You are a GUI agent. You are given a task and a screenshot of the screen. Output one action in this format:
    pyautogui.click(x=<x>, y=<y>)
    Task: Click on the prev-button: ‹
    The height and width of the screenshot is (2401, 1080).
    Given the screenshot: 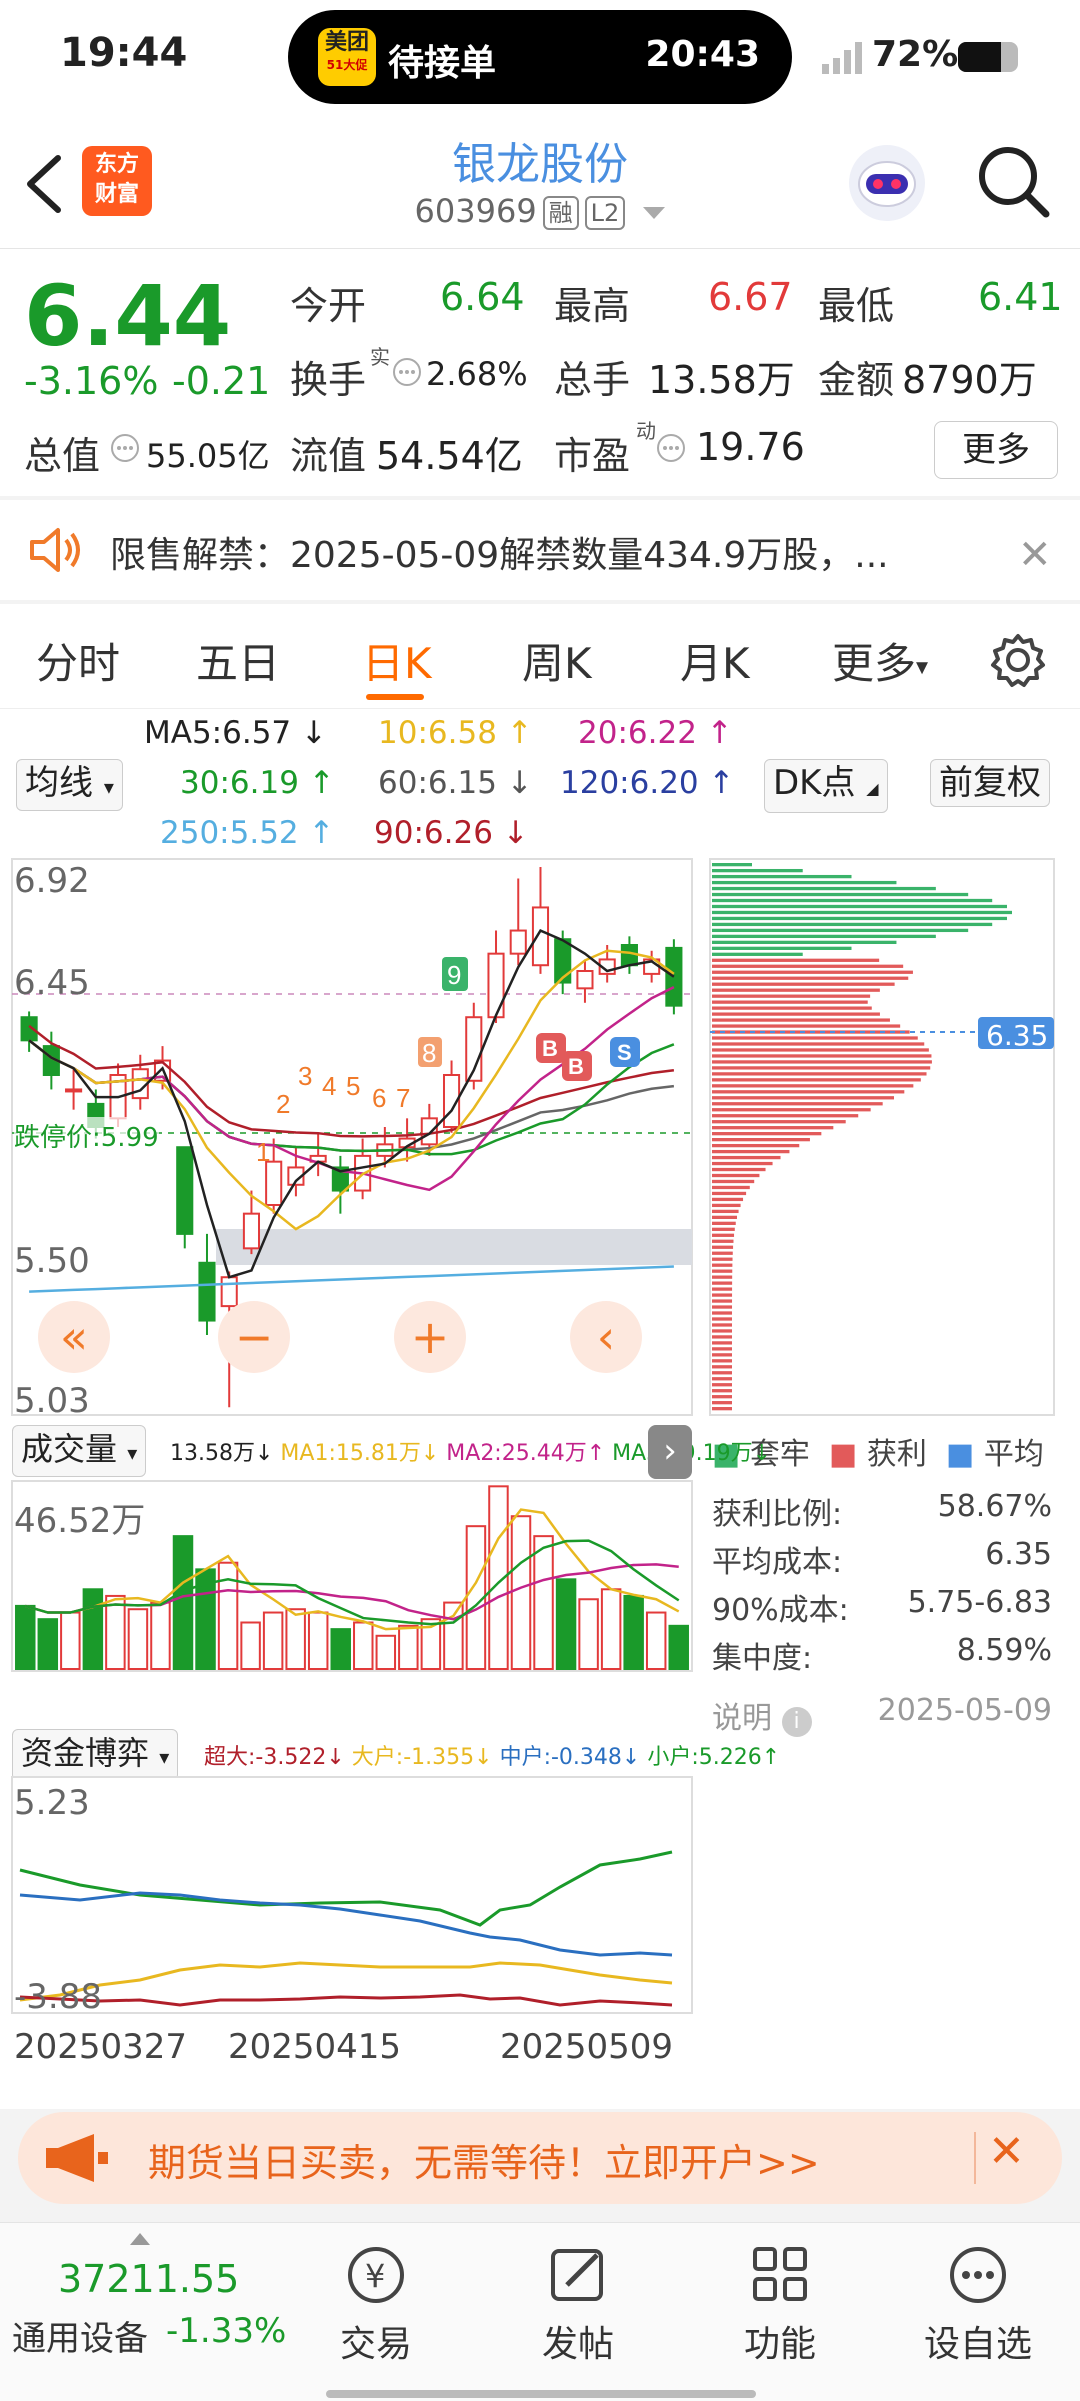 What is the action you would take?
    pyautogui.click(x=606, y=1337)
    